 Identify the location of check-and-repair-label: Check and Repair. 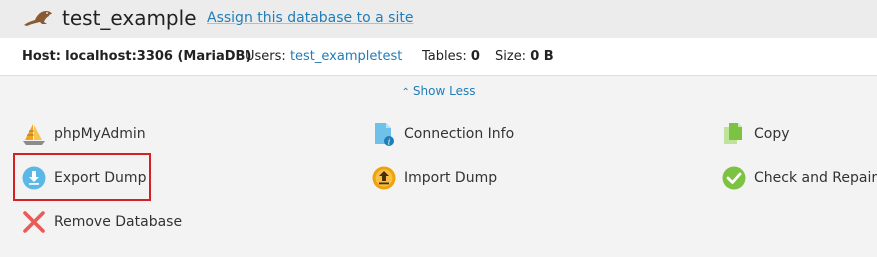
(815, 178).